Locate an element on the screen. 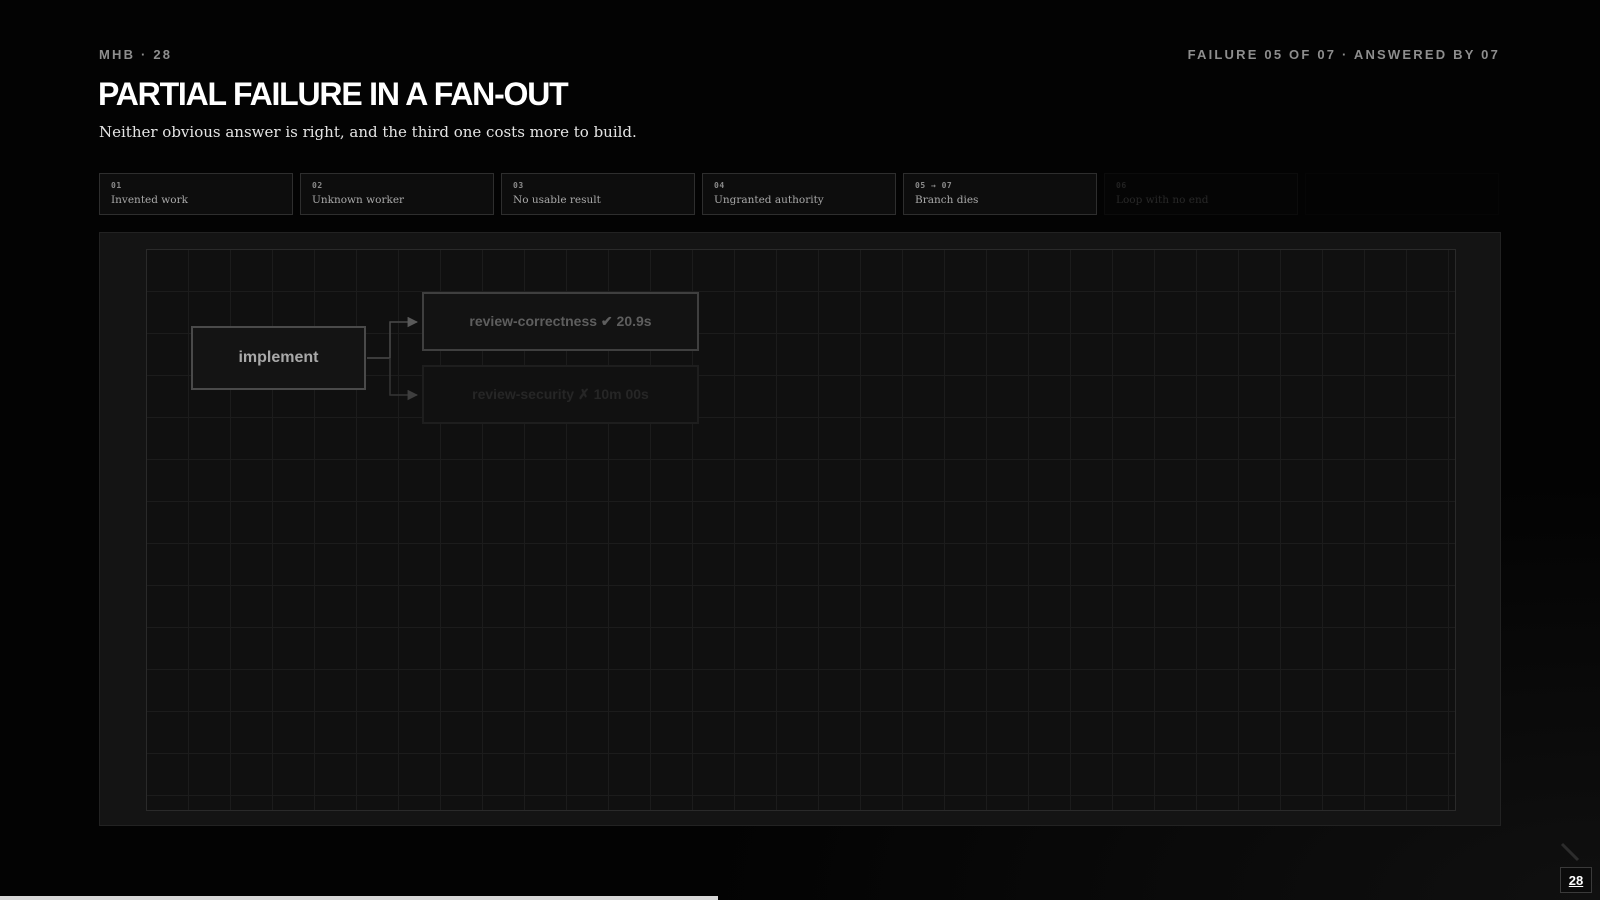 This screenshot has height=900, width=1600. step-tab-02: 02 Unknown worker is located at coordinates (397, 194).